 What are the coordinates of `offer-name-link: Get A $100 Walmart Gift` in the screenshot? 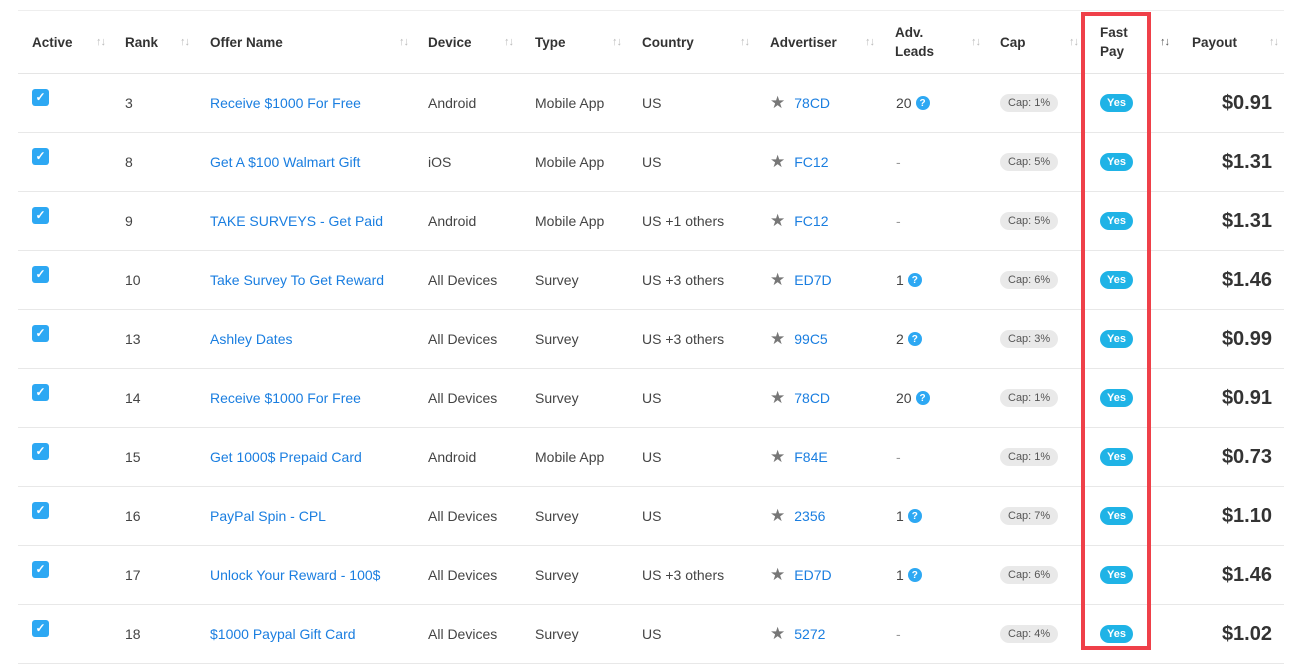 It's located at (285, 162).